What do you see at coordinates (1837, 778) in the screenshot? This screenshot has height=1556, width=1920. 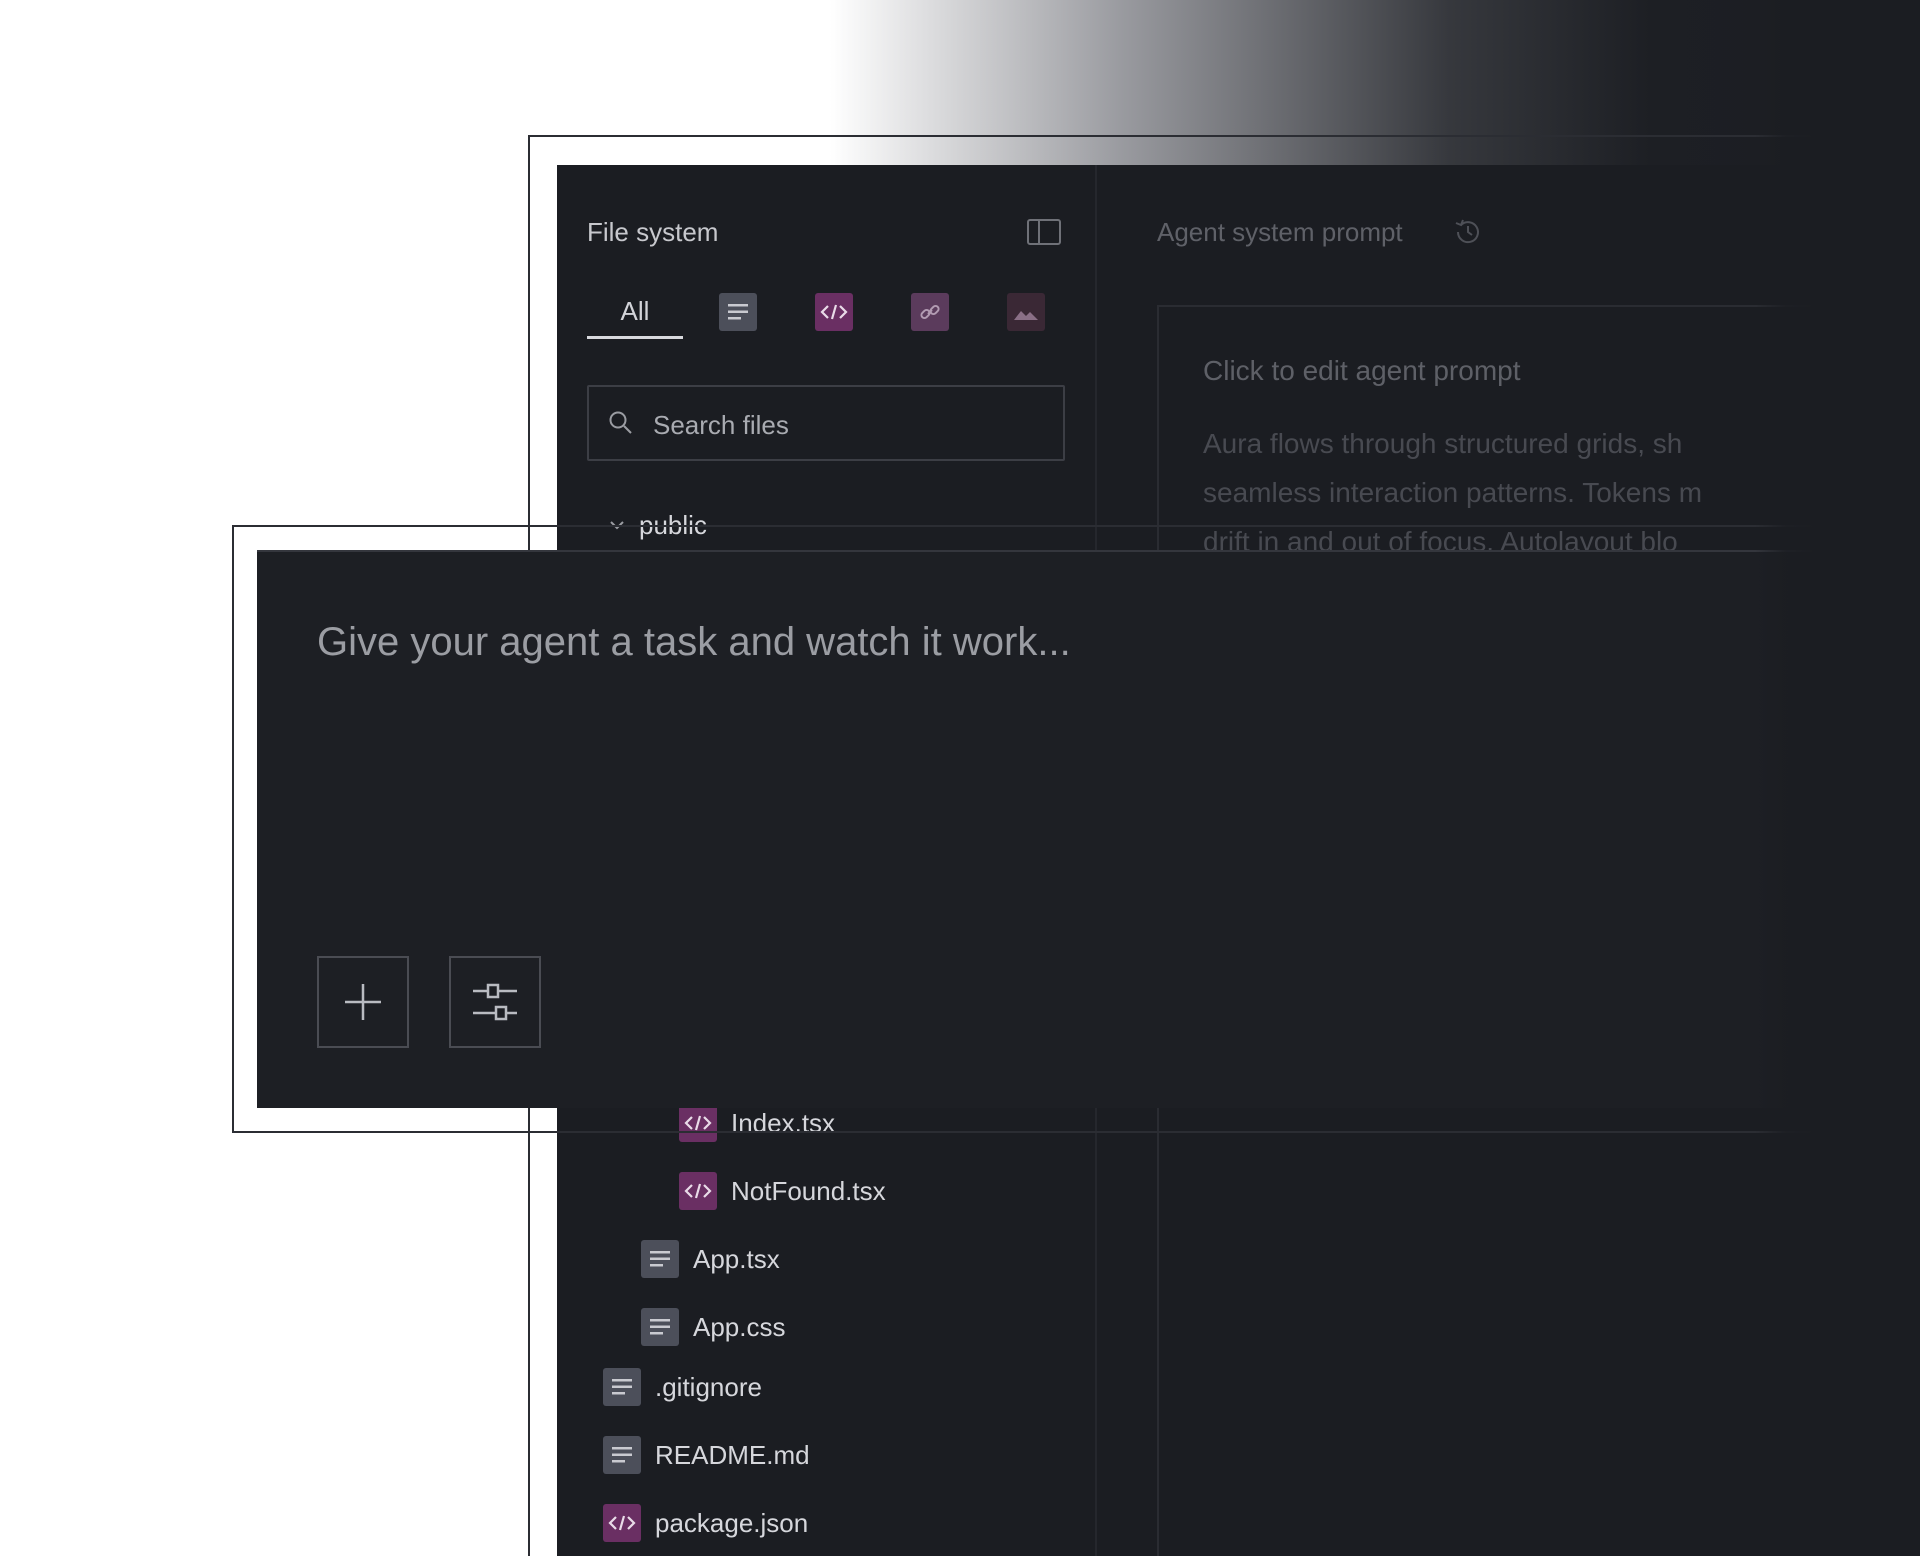 I see `right-edge-fade` at bounding box center [1837, 778].